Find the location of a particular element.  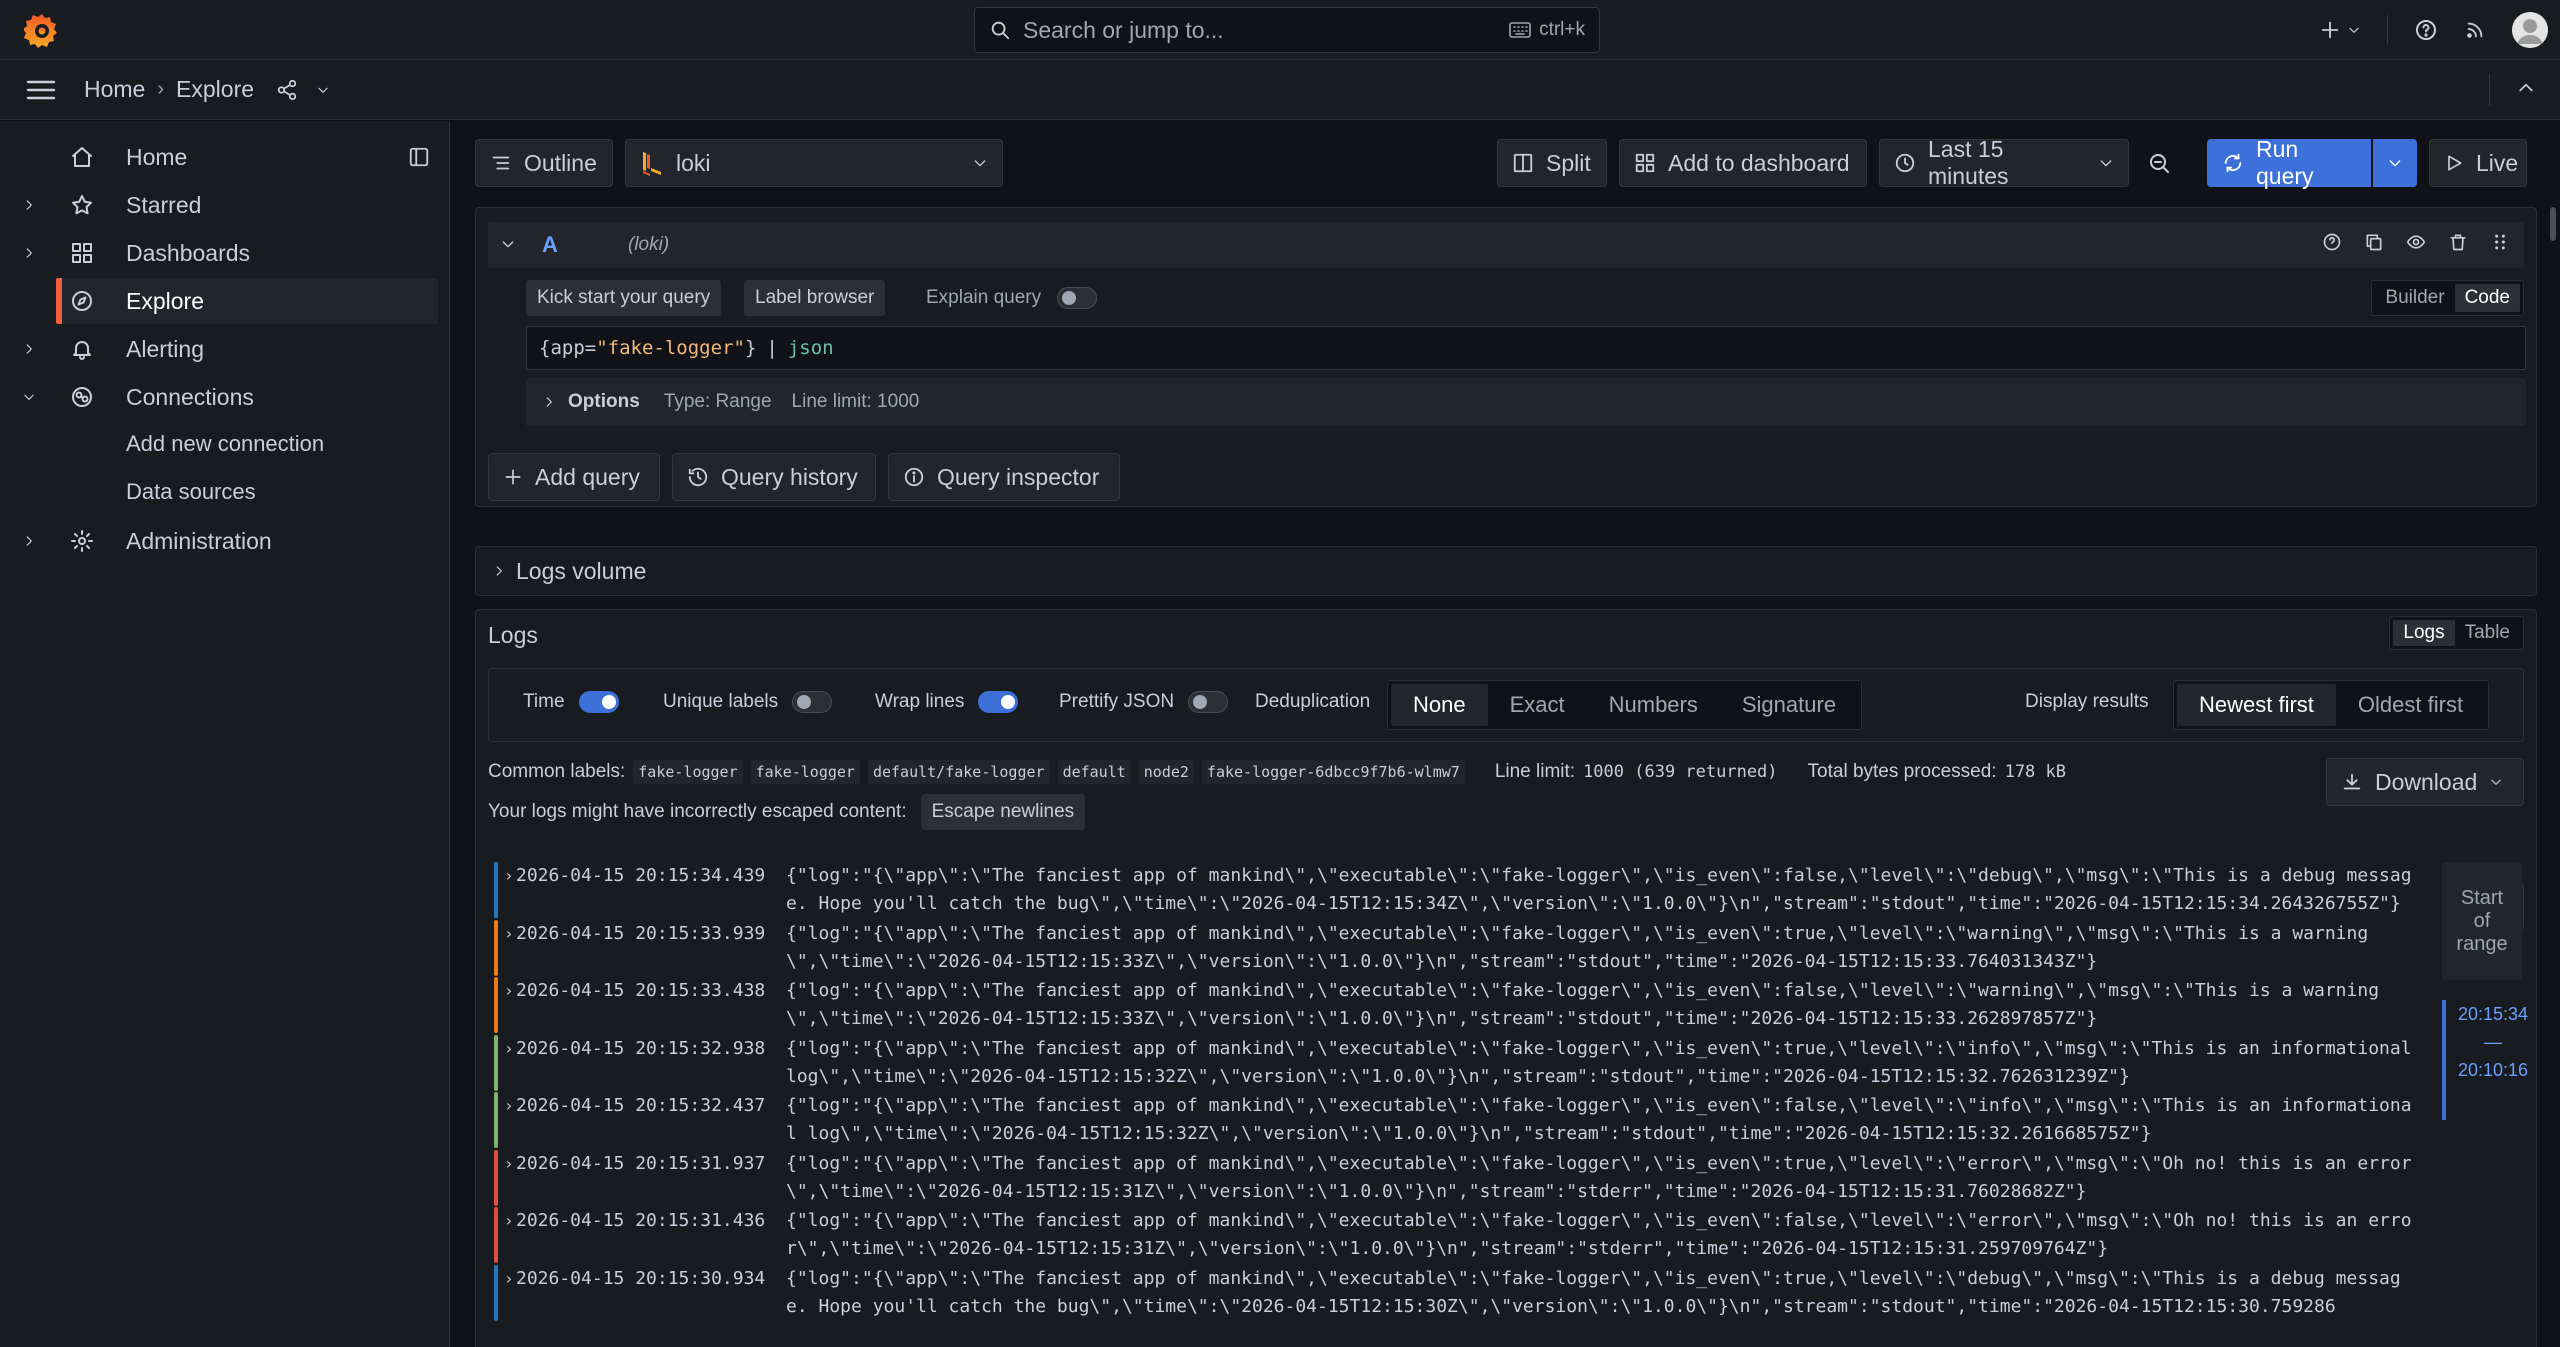

explain-query-label: Explain query is located at coordinates (984, 297).